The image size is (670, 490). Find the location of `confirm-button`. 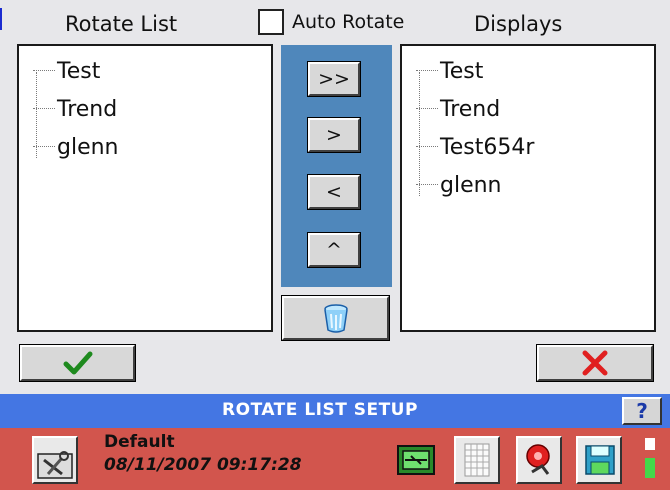

confirm-button is located at coordinates (77, 363).